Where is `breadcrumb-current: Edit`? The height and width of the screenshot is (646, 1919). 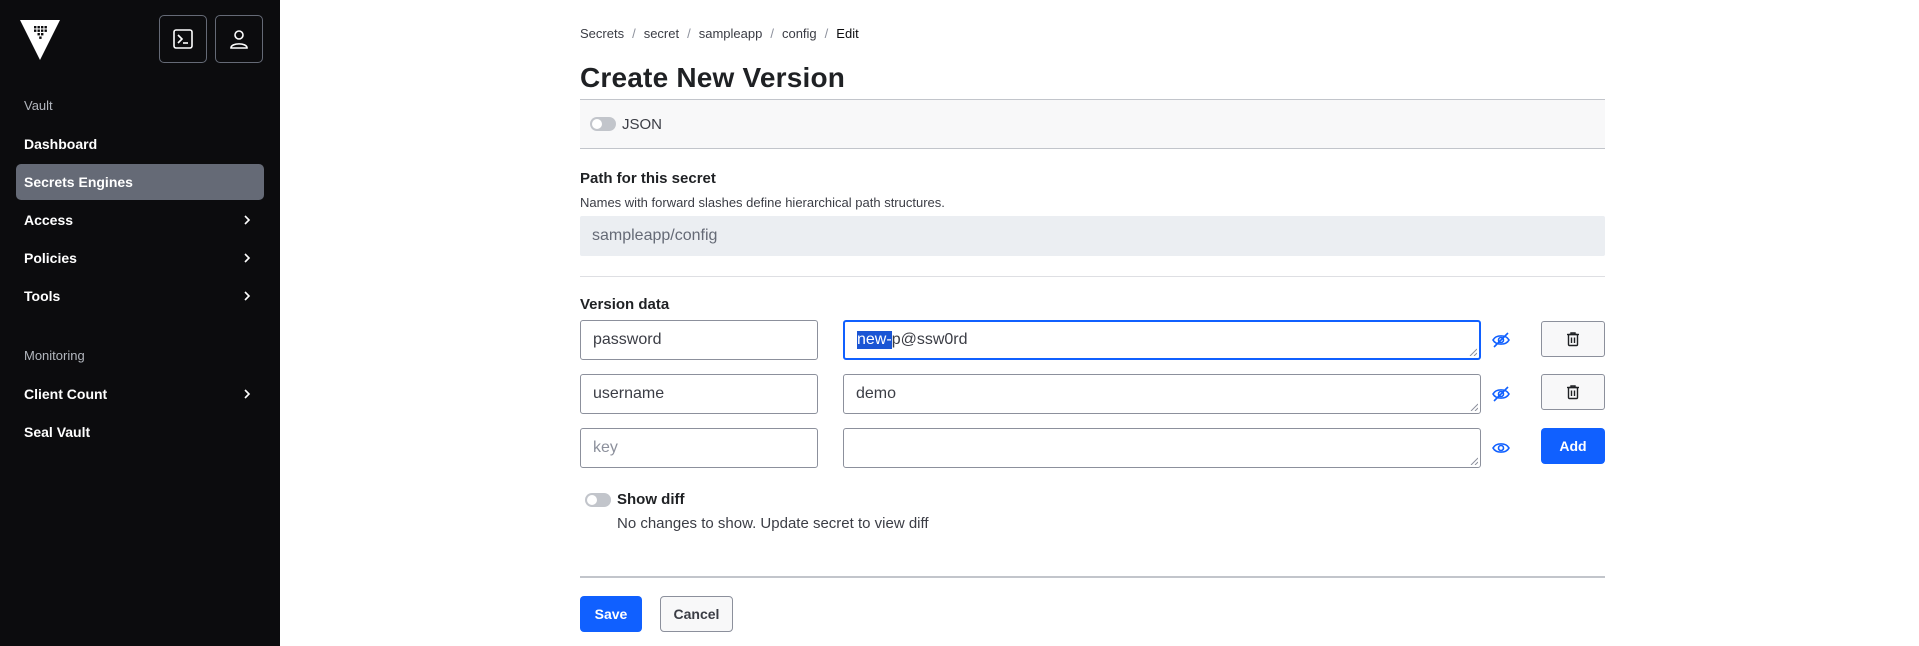 breadcrumb-current: Edit is located at coordinates (847, 33).